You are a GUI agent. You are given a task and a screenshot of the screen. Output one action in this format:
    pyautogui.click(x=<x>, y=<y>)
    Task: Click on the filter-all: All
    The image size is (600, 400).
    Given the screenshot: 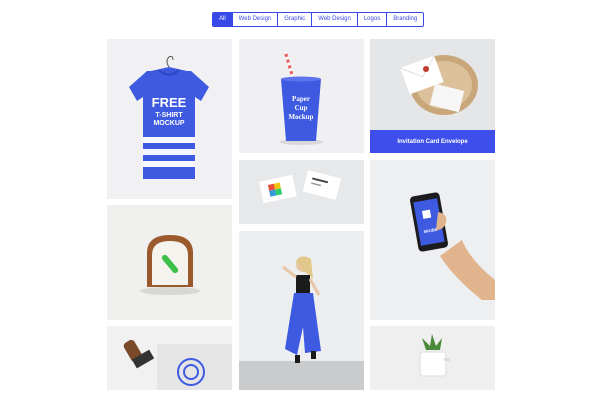 What is the action you would take?
    pyautogui.click(x=222, y=19)
    